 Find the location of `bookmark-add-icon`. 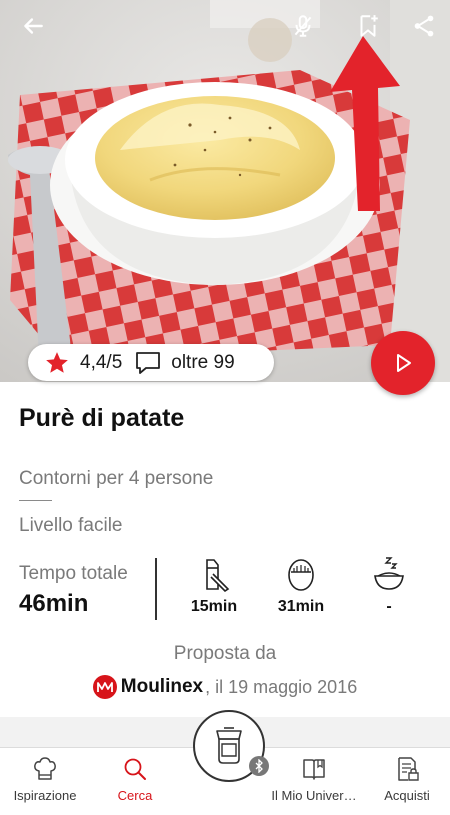

bookmark-add-icon is located at coordinates (368, 26).